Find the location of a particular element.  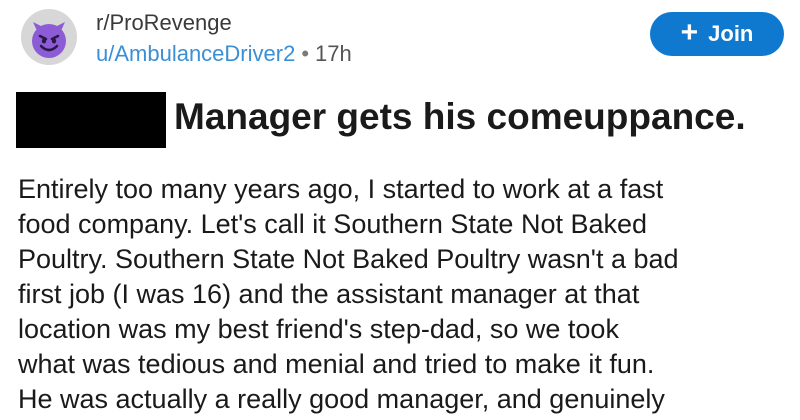

byline: u/AmbulanceDriver2 • 17h is located at coordinates (224, 54).